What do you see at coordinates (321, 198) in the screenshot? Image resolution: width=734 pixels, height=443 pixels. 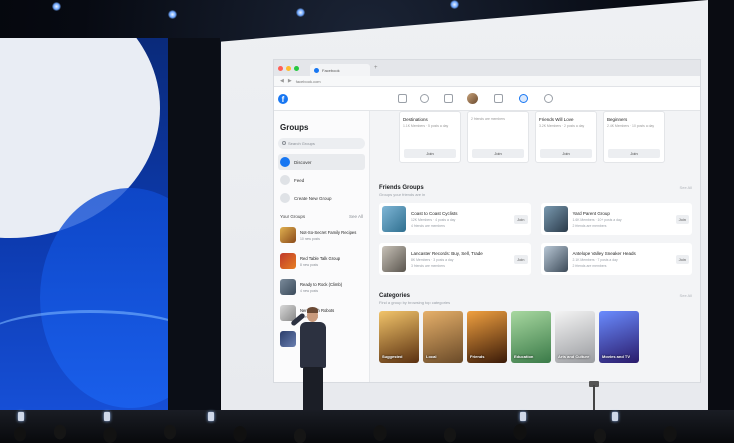 I see `sidebar-item-create-group: Create New Group` at bounding box center [321, 198].